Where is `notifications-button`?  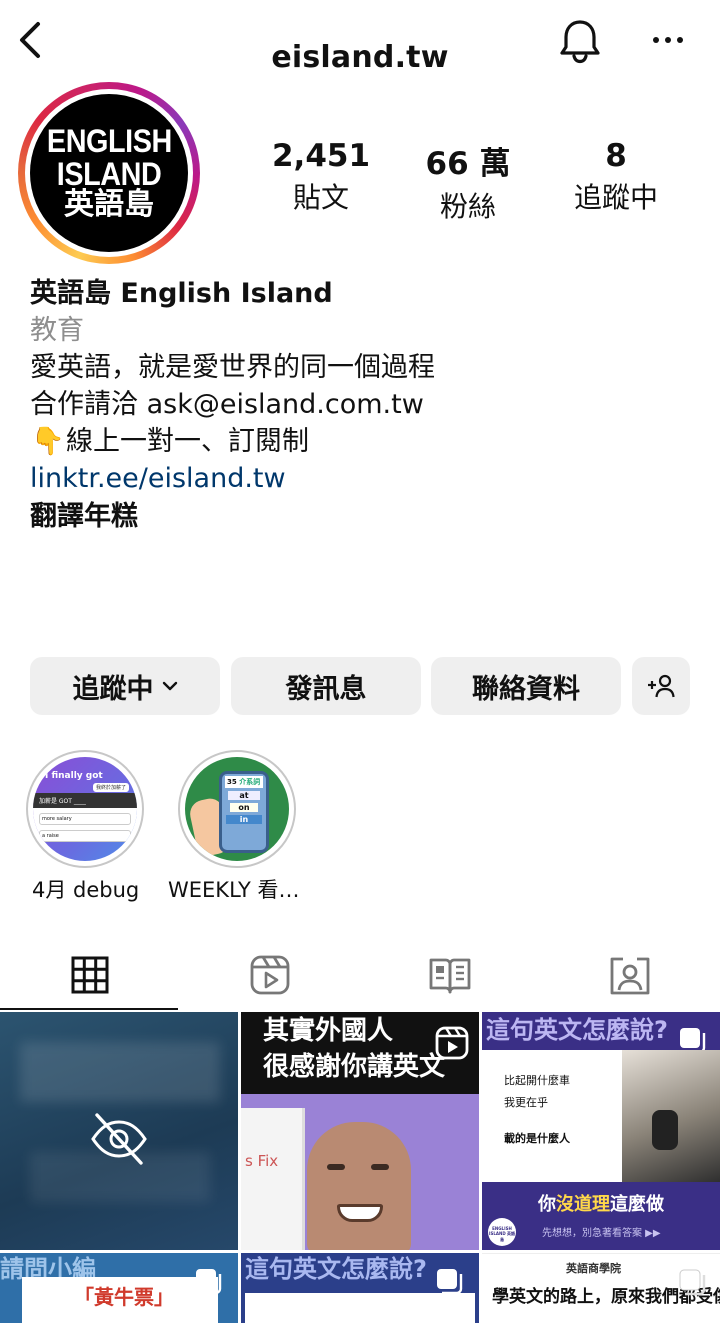 notifications-button is located at coordinates (580, 41).